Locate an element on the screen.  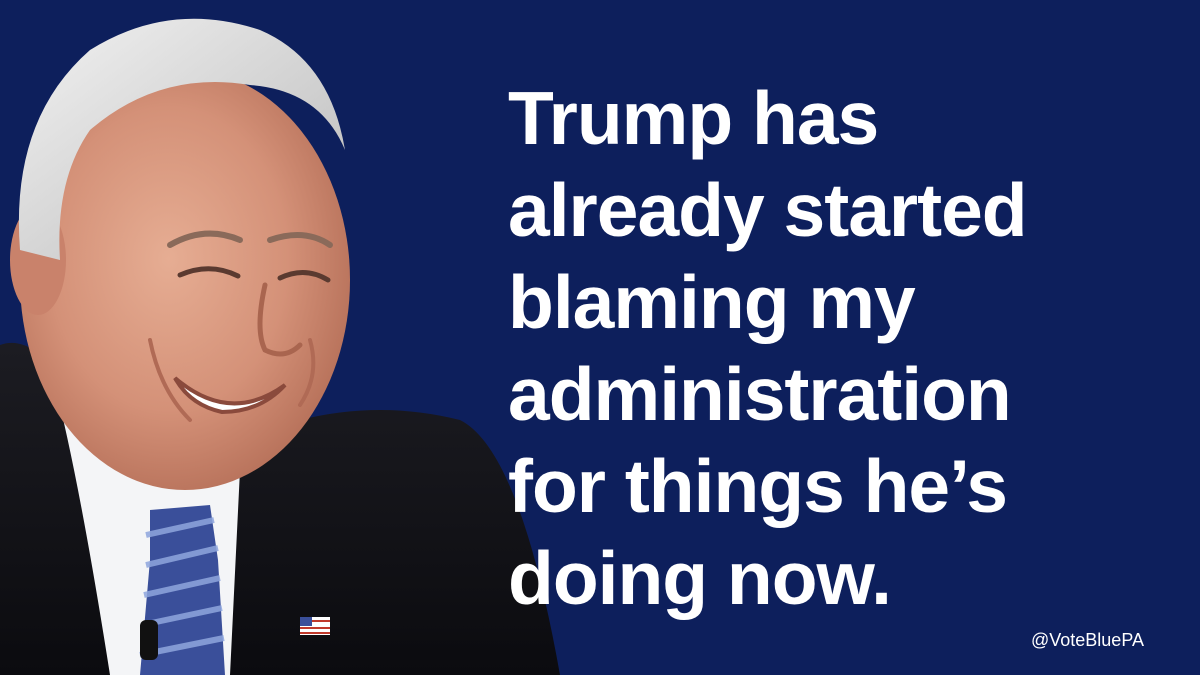
social-handle: @VoteBluePA is located at coordinates (1087, 640).